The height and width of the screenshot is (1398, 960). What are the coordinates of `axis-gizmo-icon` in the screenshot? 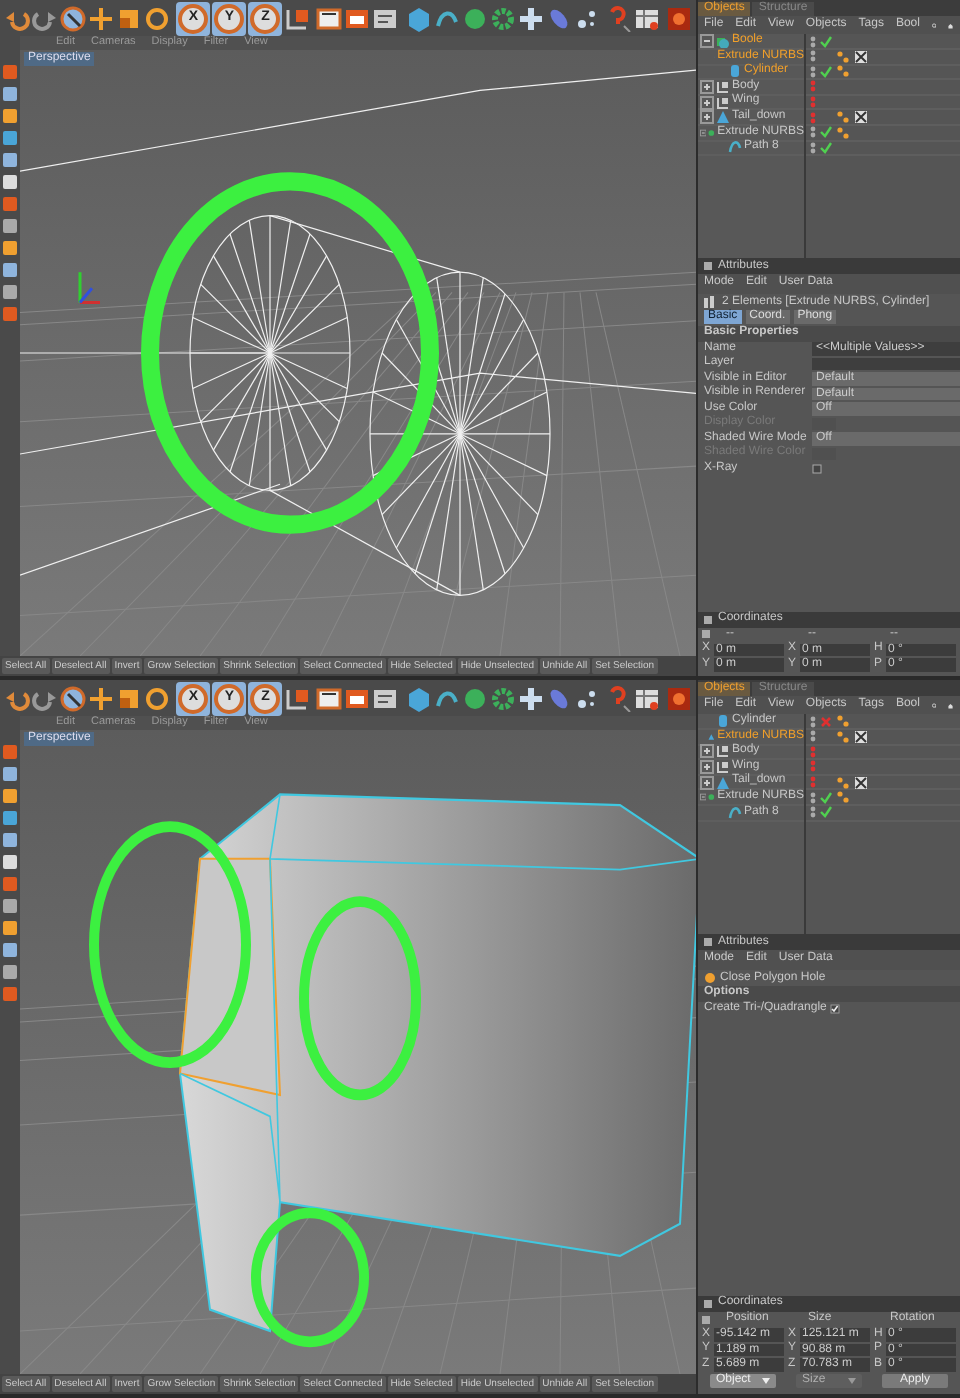 It's located at (89, 288).